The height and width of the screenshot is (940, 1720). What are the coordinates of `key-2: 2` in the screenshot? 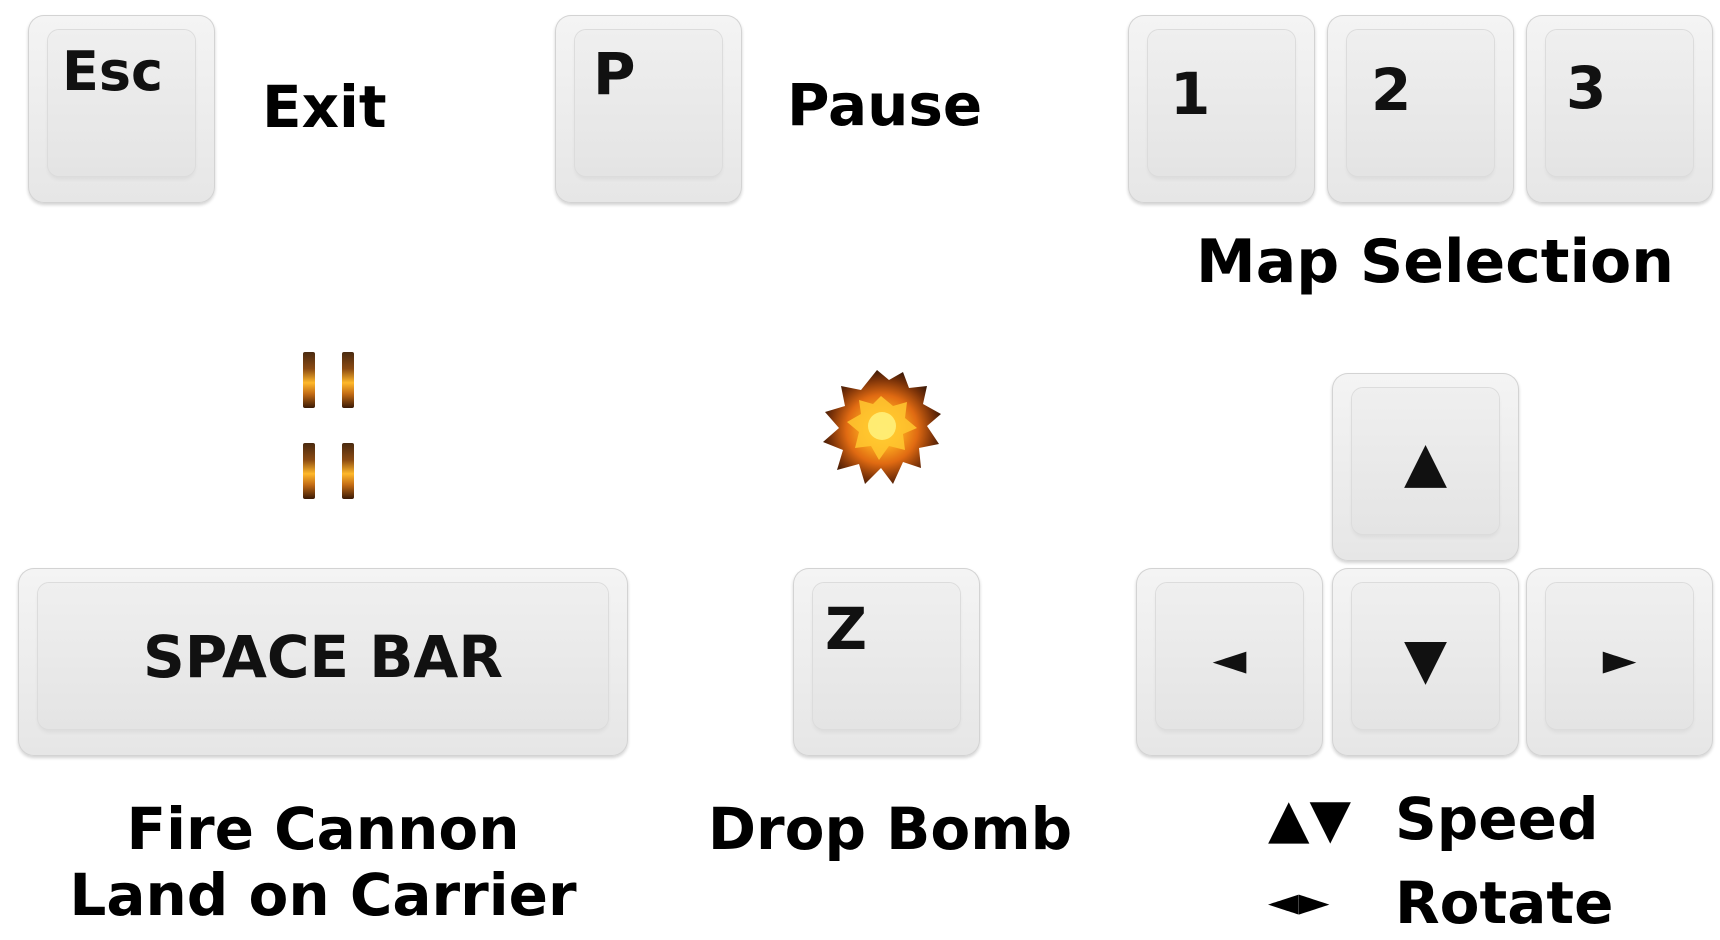 It's located at (1420, 109).